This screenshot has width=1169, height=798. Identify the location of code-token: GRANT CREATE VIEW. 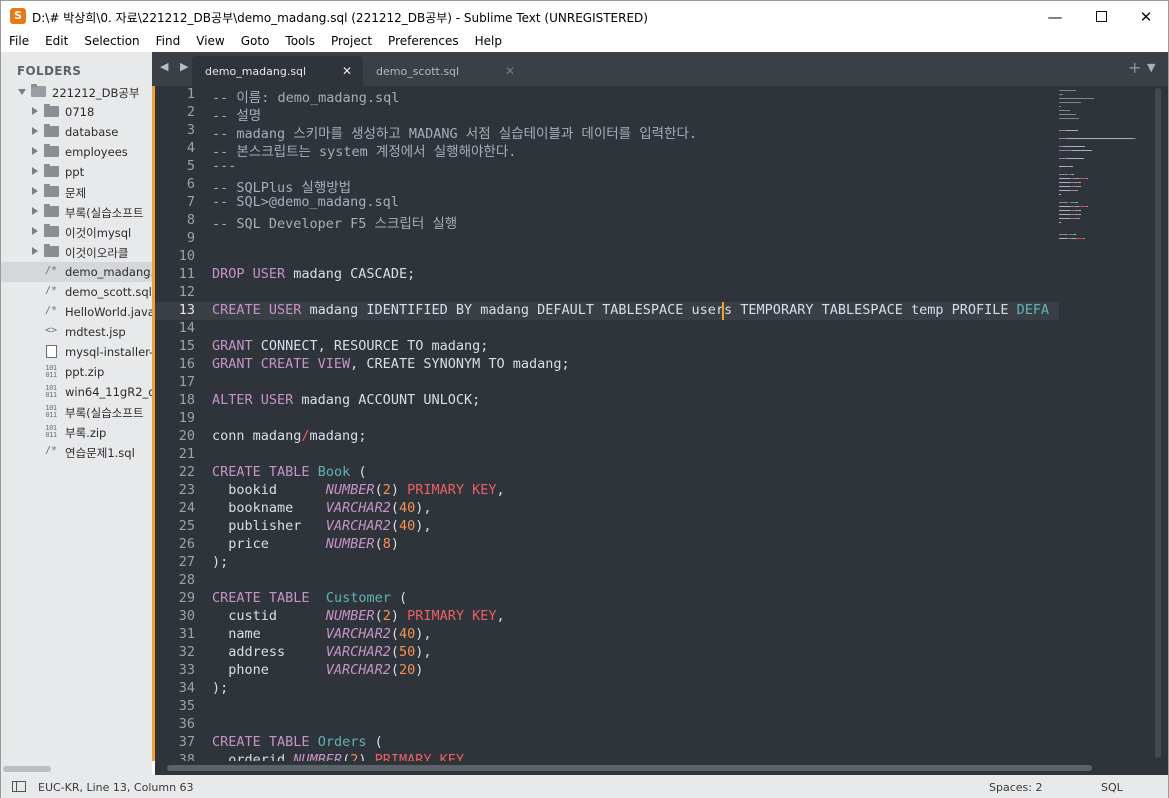
(281, 364).